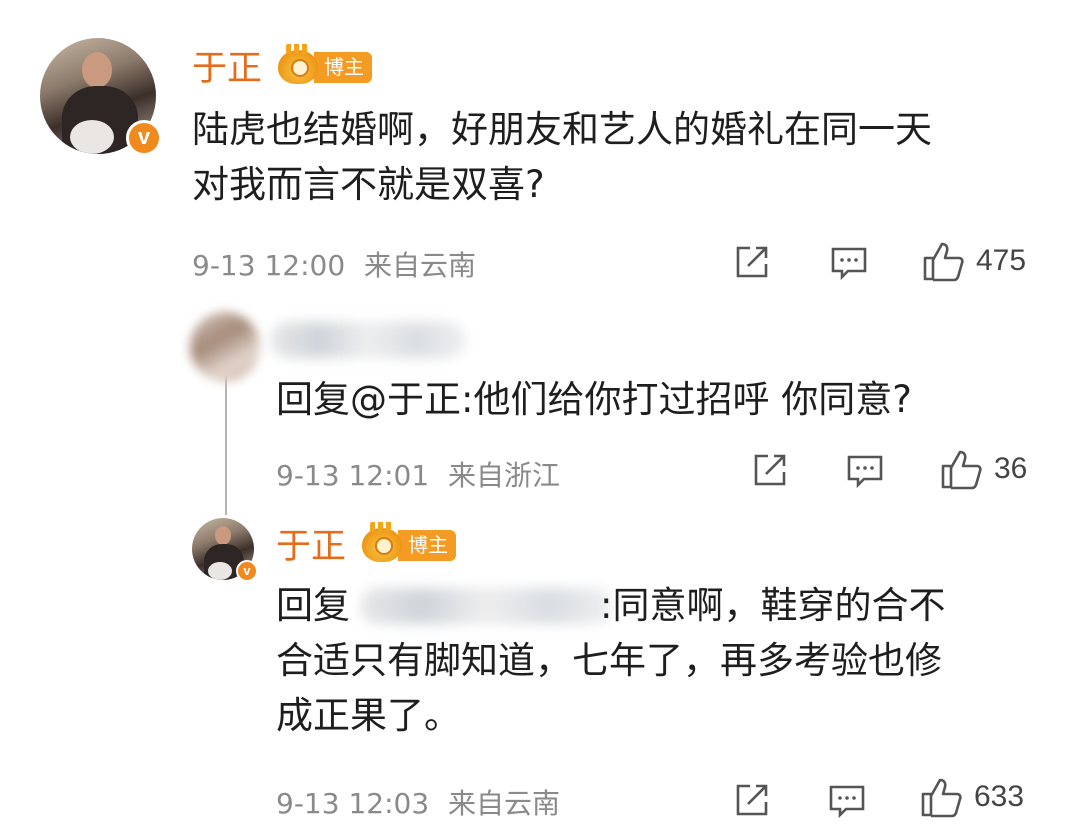 Image resolution: width=1080 pixels, height=839 pixels. I want to click on thread-line, so click(226, 445).